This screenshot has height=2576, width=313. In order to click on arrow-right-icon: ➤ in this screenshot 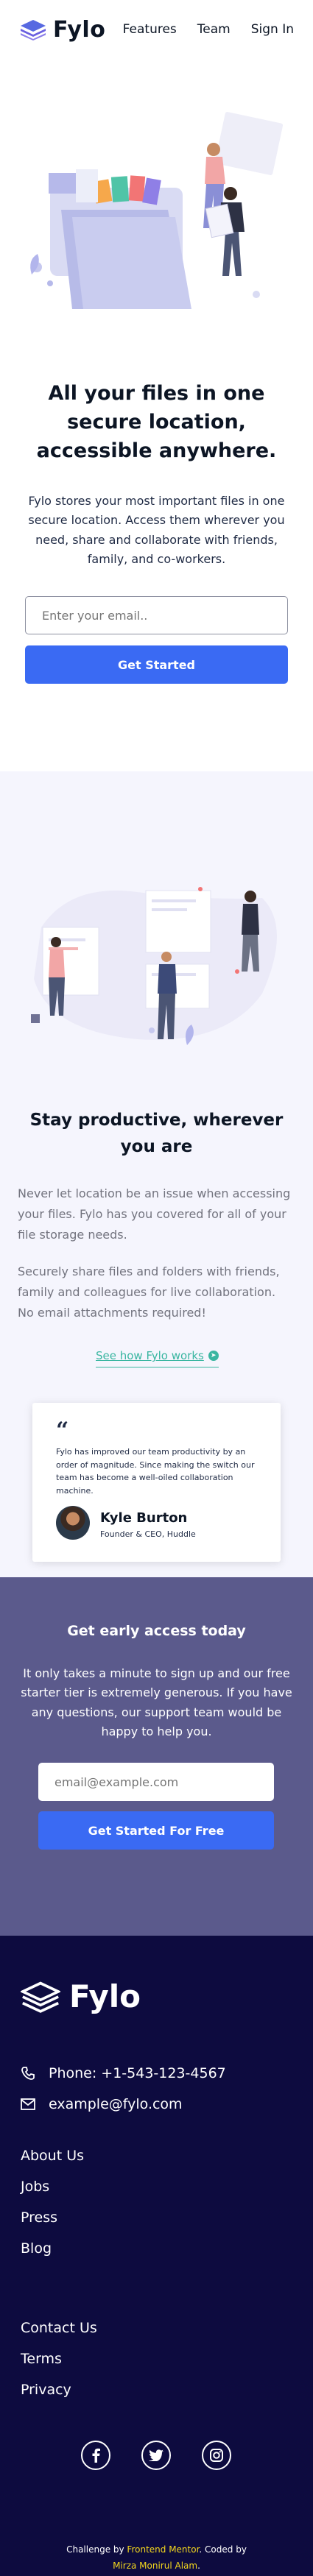, I will do `click(213, 1356)`.